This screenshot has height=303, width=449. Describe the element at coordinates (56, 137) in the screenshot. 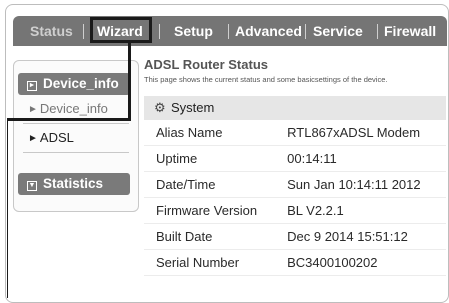

I see `sidebar-link-label: ADSL` at that location.